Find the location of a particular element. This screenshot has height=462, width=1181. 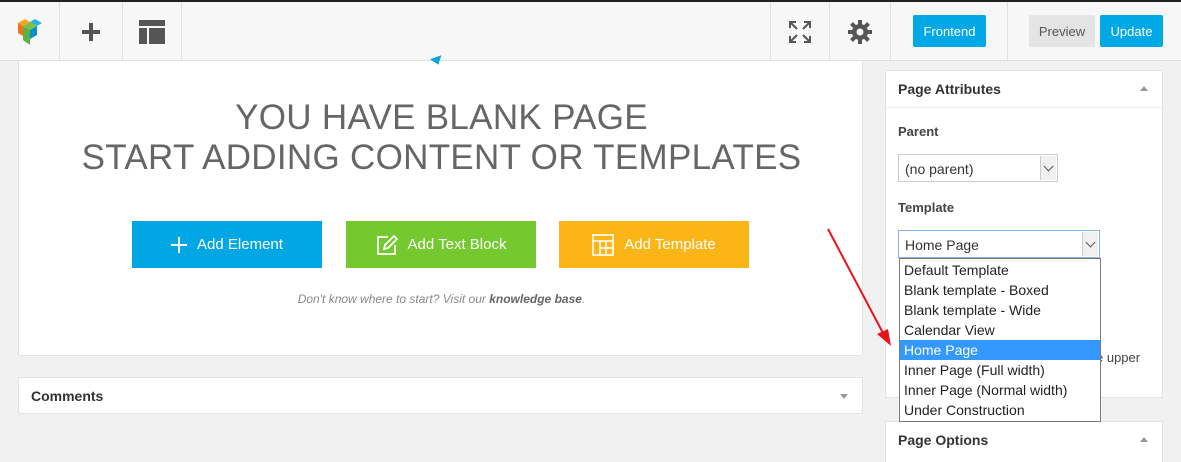

template-option: Blank template - Wide is located at coordinates (1000, 310).